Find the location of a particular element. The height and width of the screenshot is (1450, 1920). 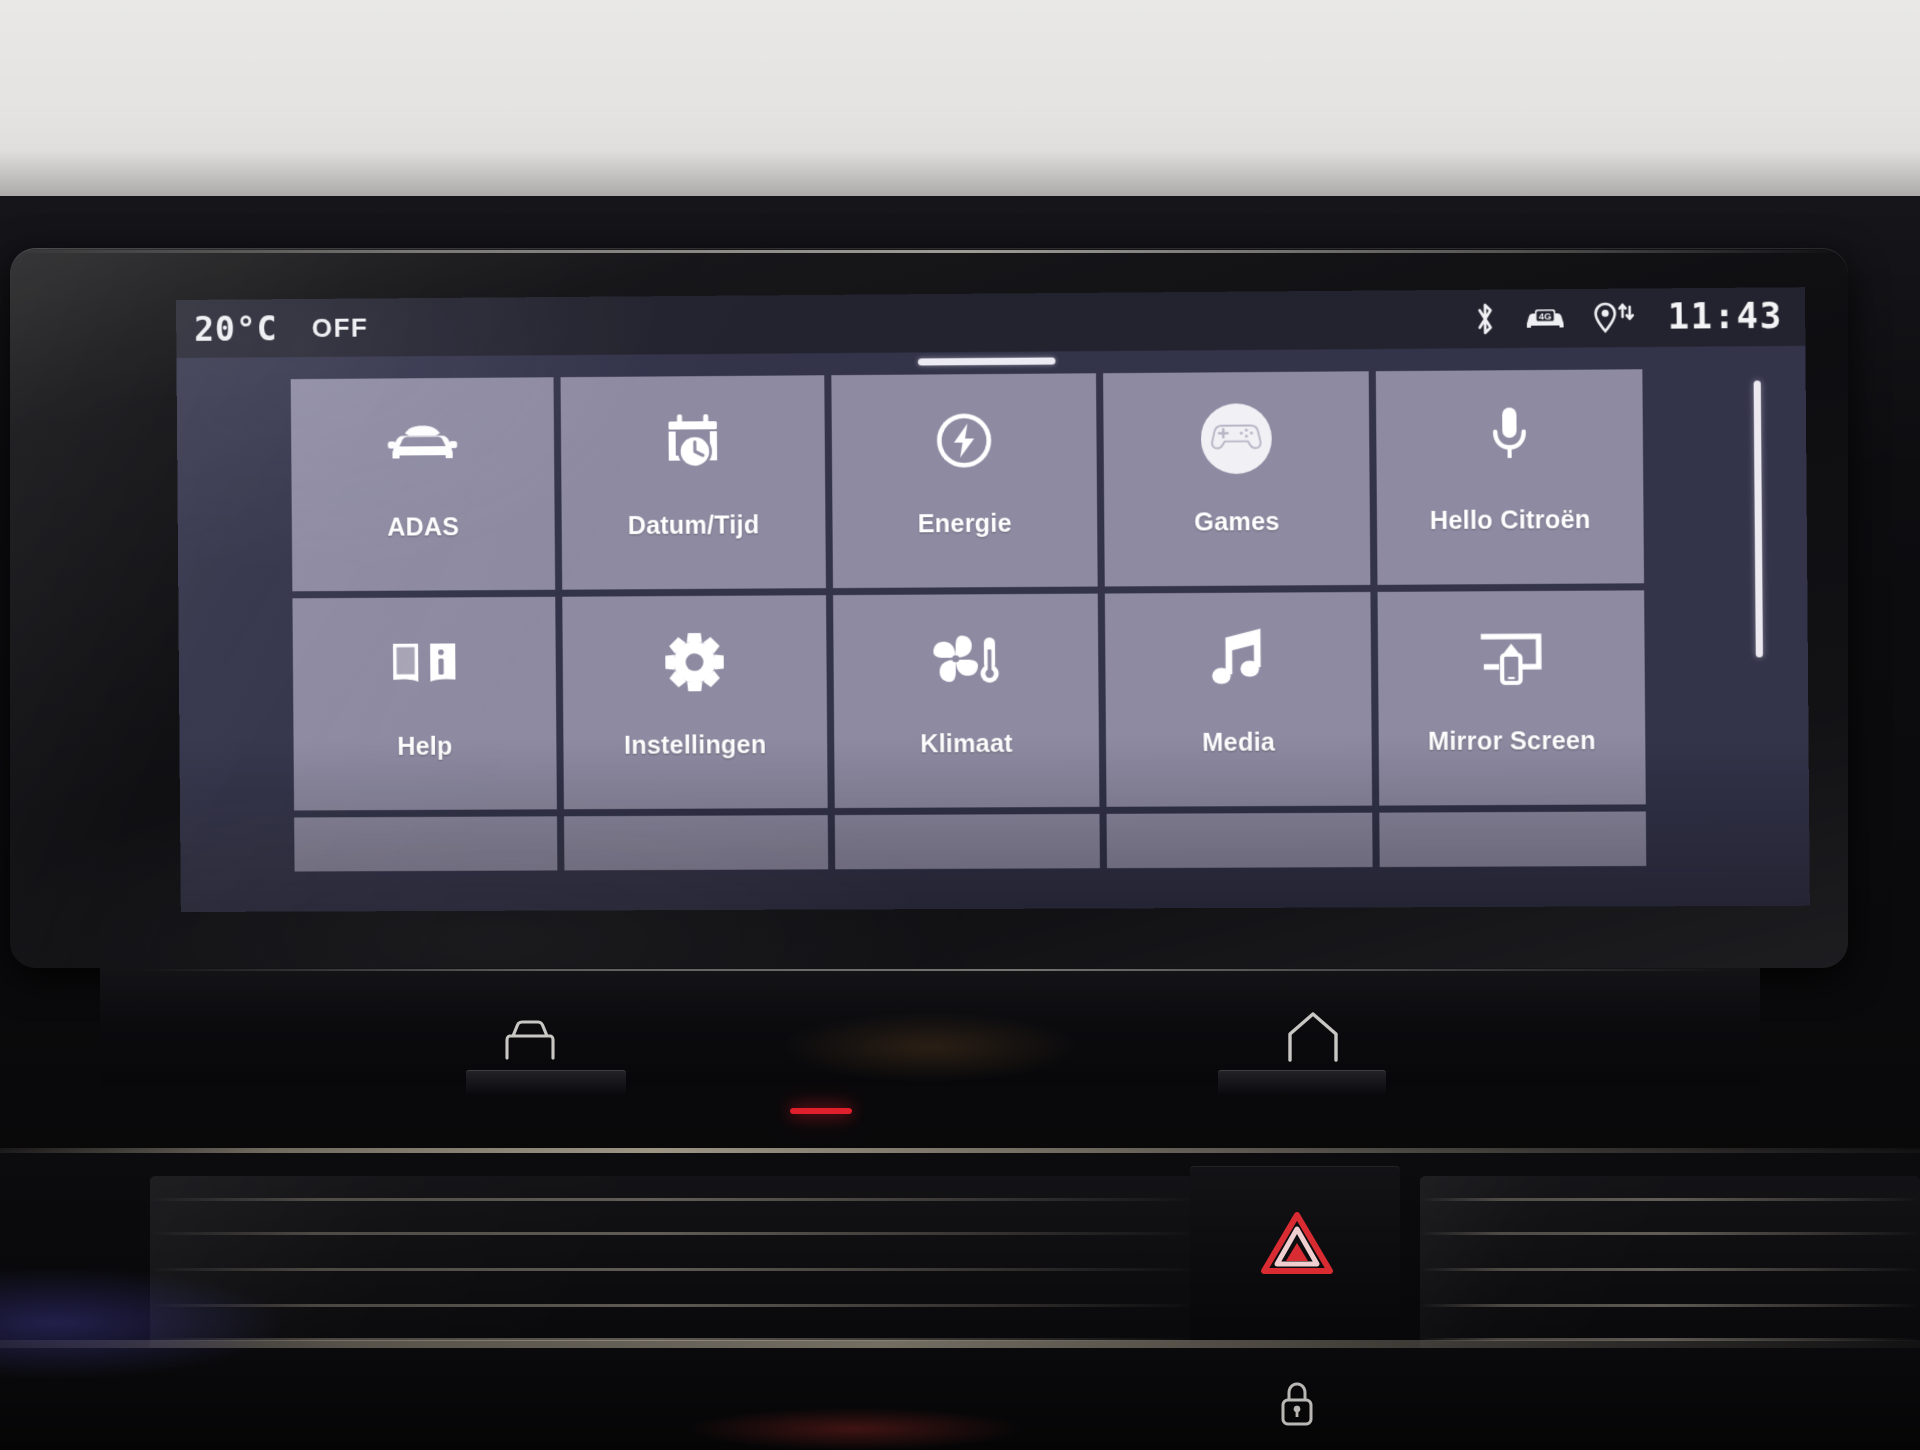

svg-text: 4G is located at coordinates (1545, 316).